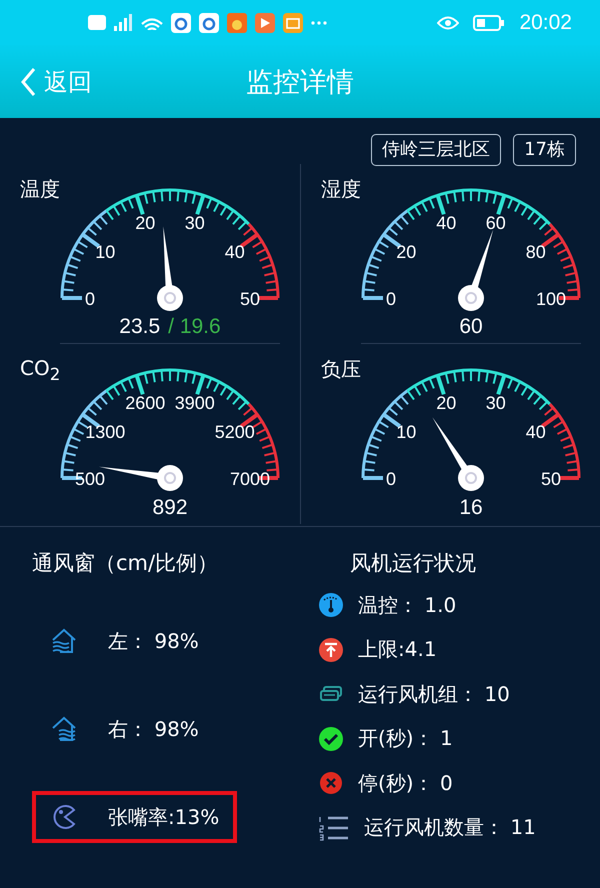 The width and height of the screenshot is (600, 888). What do you see at coordinates (139, 327) in the screenshot?
I see `gauge-value: 23.5` at bounding box center [139, 327].